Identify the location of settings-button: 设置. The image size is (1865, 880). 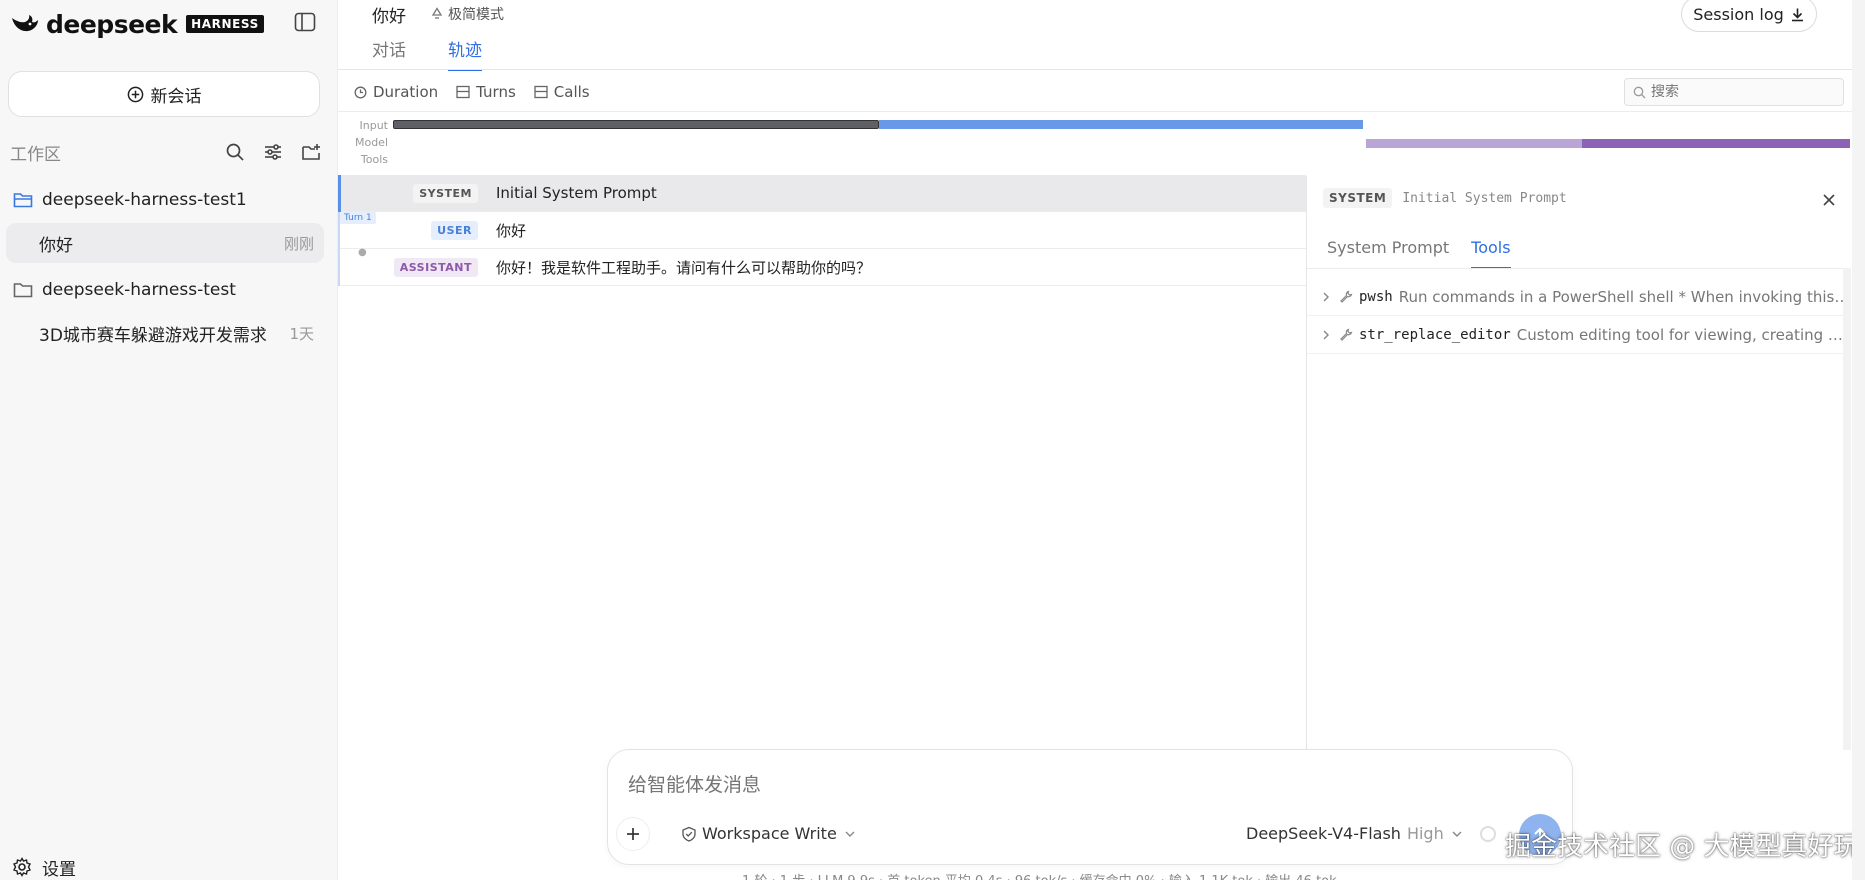
(44, 867).